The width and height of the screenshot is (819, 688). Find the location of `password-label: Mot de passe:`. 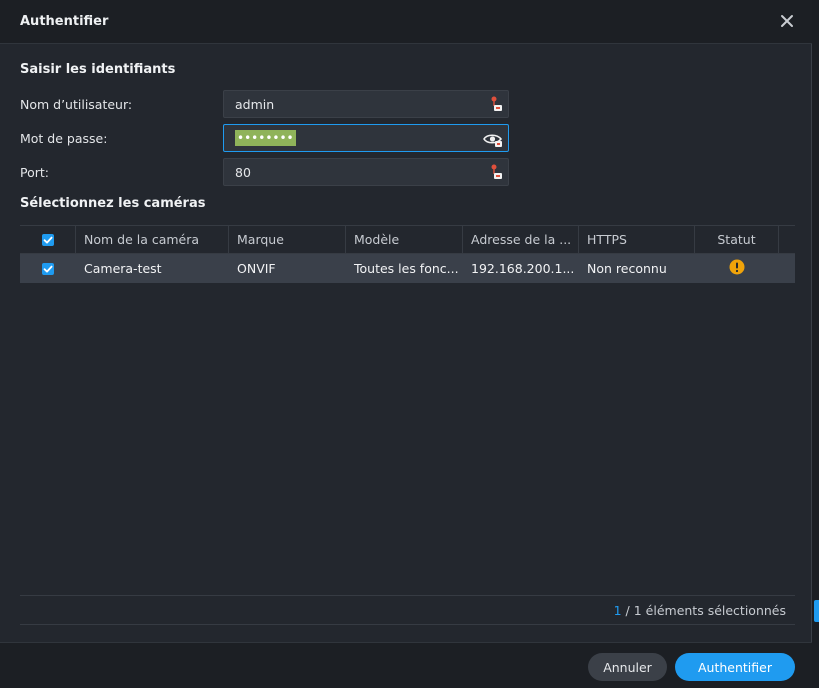

password-label: Mot de passe: is located at coordinates (64, 138).